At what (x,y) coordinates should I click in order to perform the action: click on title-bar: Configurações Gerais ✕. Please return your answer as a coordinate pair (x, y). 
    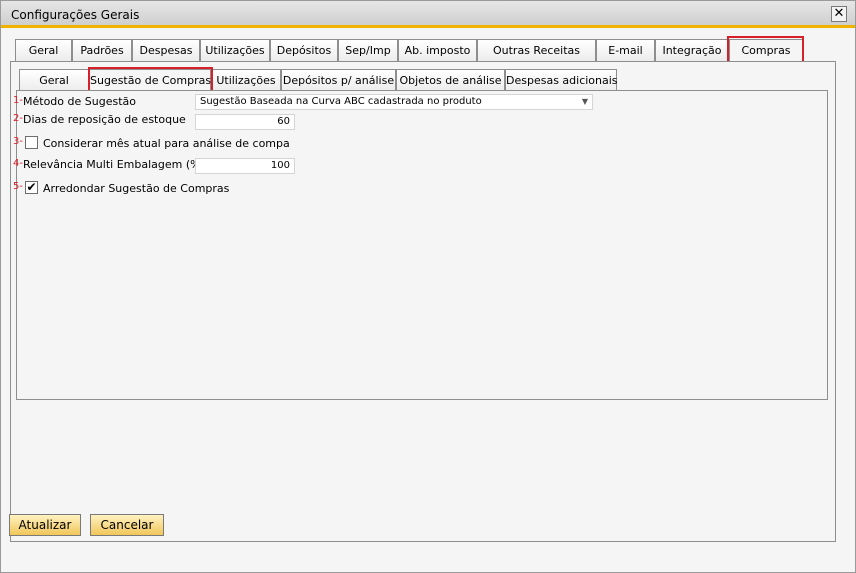
    Looking at the image, I should click on (428, 14).